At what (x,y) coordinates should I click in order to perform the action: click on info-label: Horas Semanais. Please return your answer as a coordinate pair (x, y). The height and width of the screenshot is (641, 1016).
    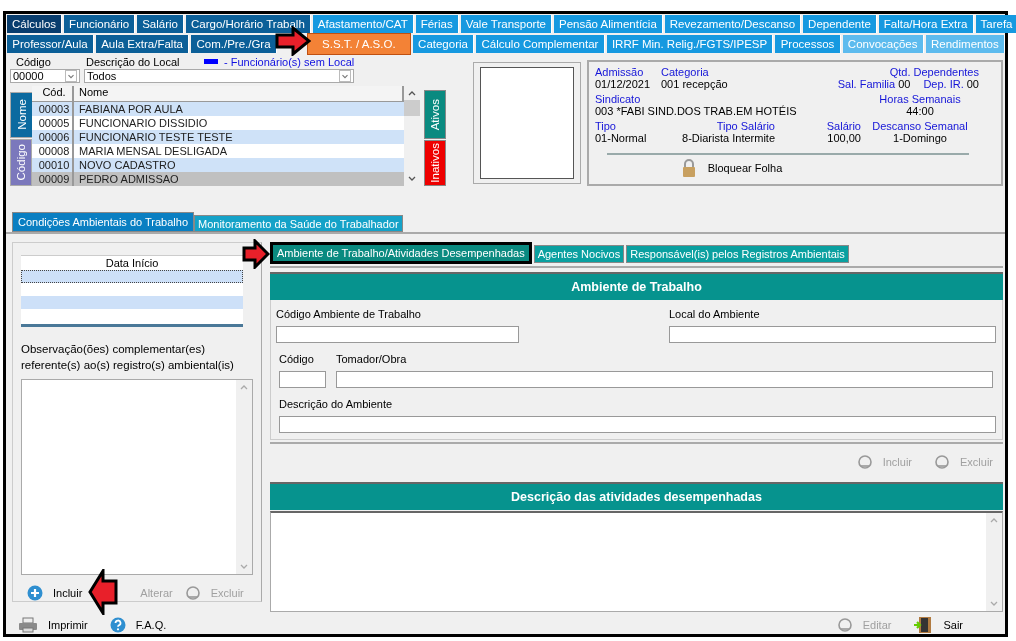
    Looking at the image, I should click on (920, 98).